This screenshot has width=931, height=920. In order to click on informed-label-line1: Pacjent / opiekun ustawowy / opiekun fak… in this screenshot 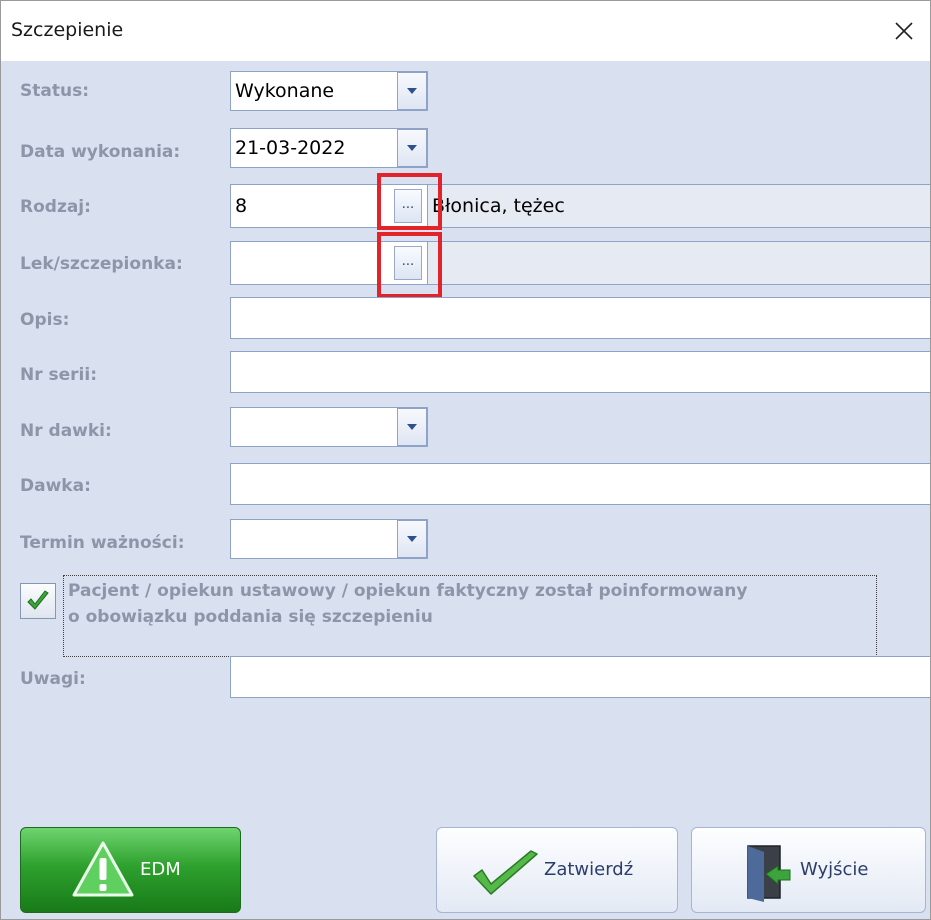, I will do `click(408, 591)`.